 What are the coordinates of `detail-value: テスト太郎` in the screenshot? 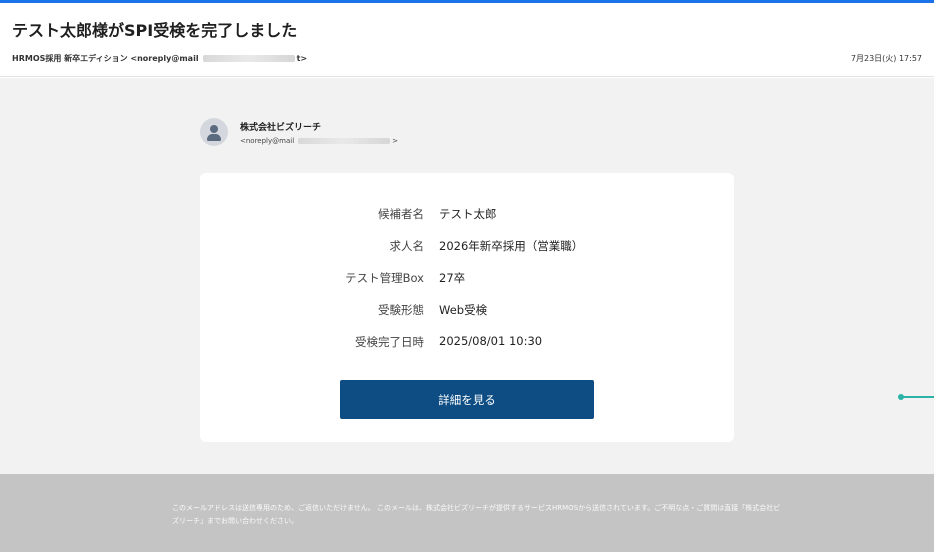 It's located at (468, 214).